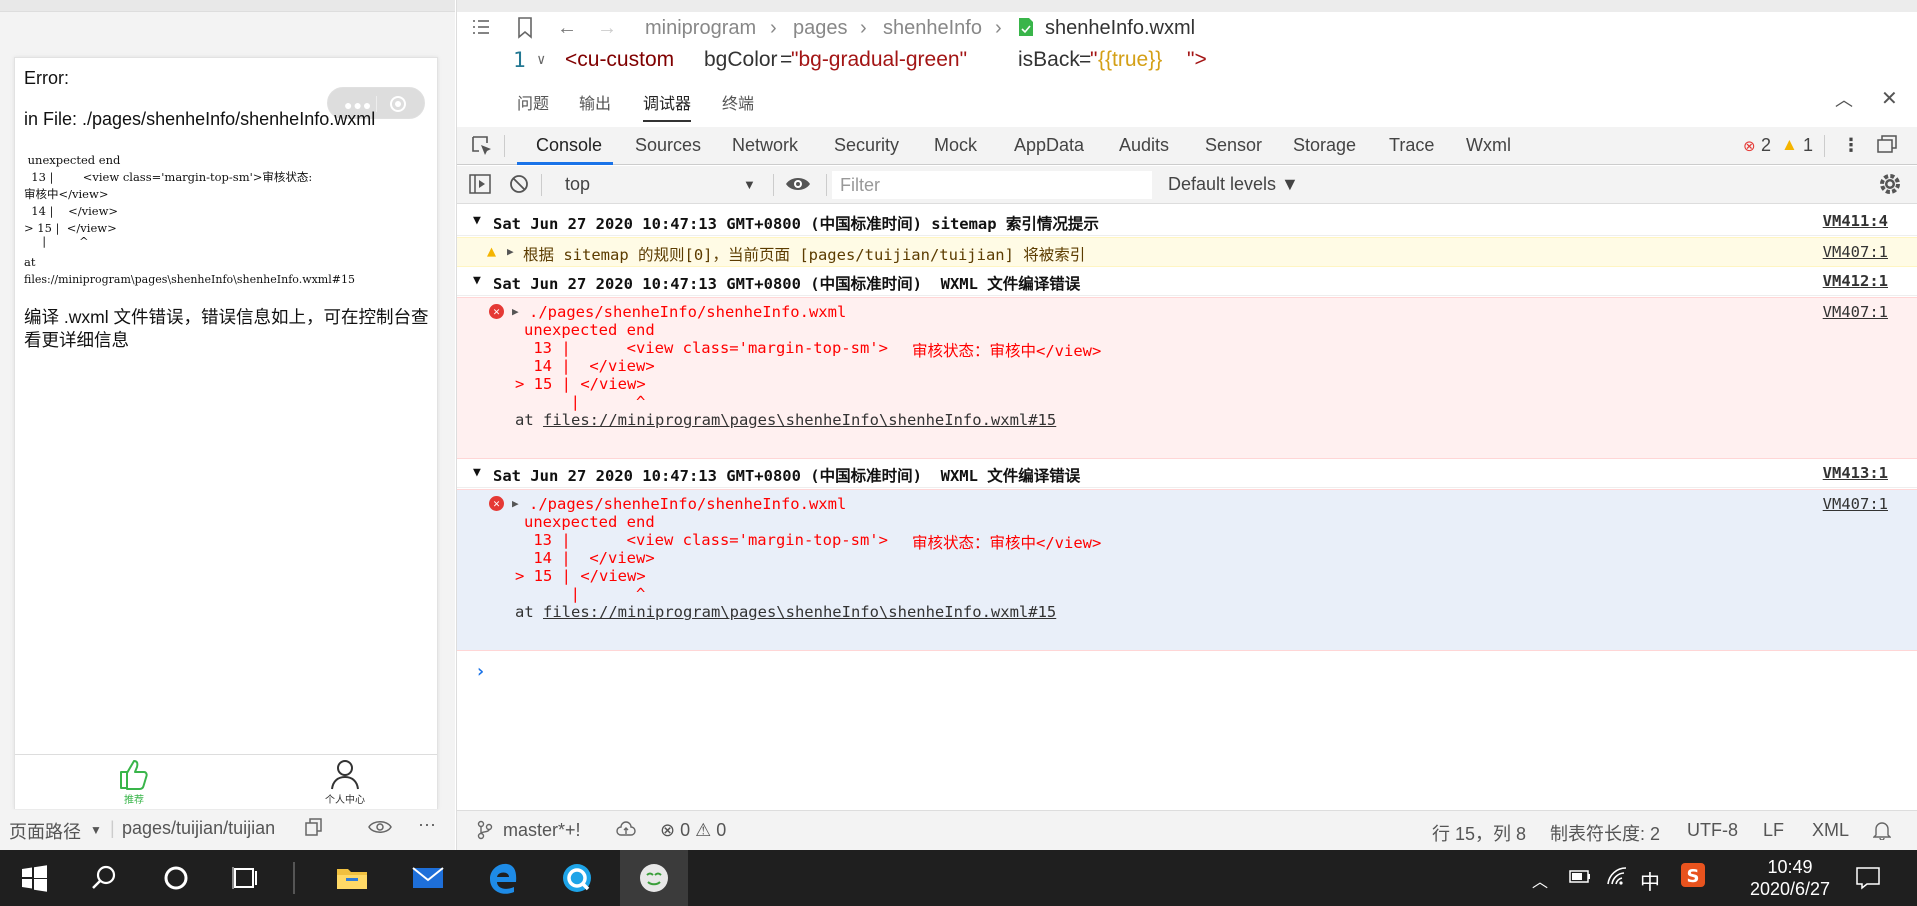 This screenshot has width=1917, height=906. I want to click on mail-icon, so click(428, 878).